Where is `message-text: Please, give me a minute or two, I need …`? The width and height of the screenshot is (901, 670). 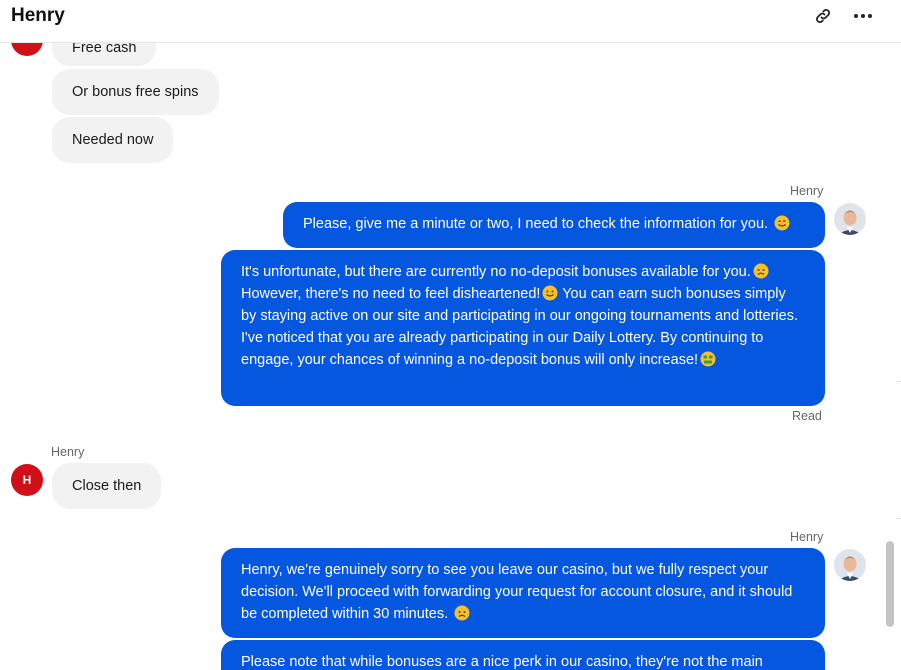
message-text: Please, give me a minute or two, I need … is located at coordinates (536, 224).